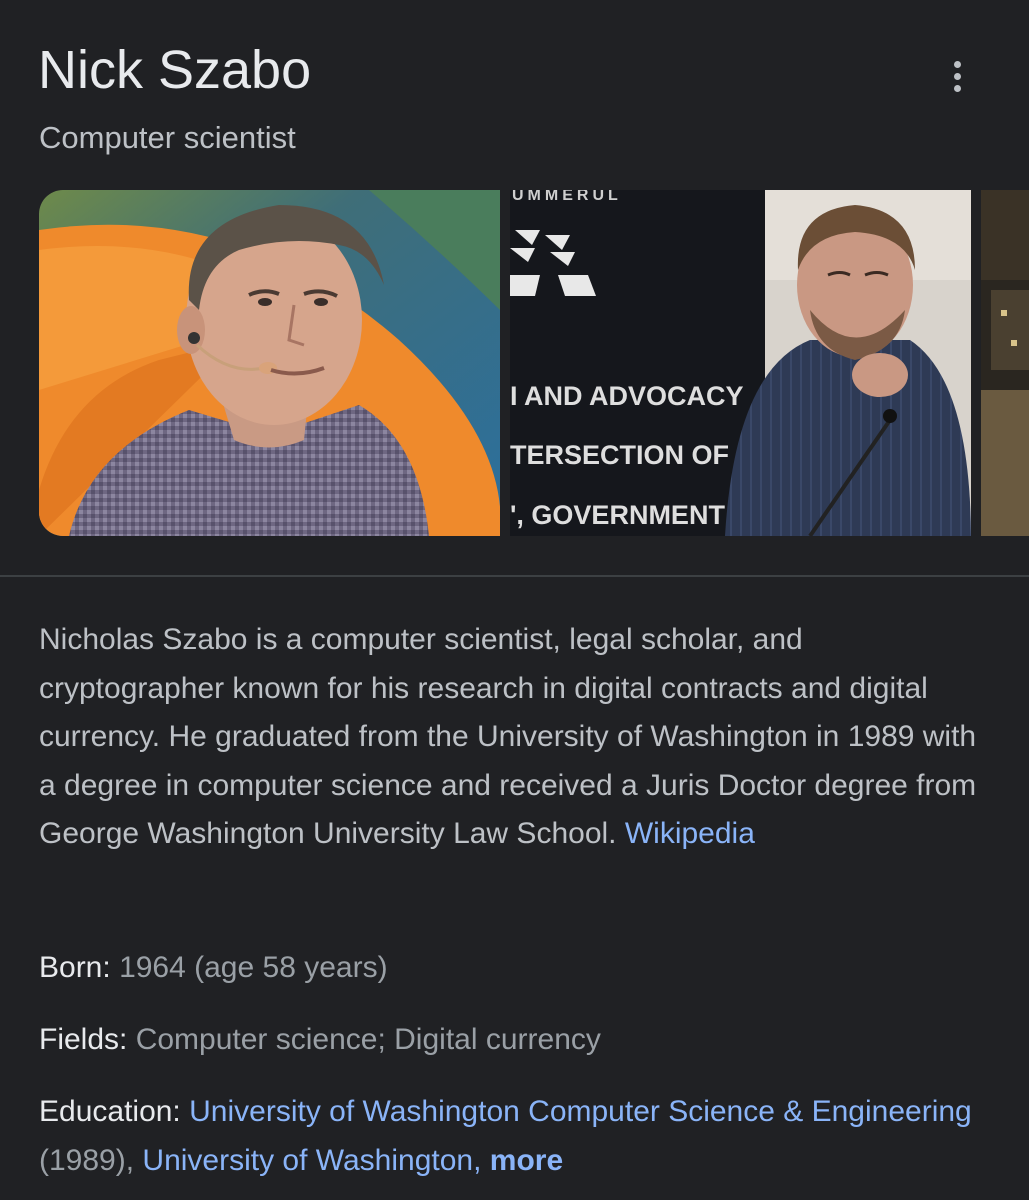 The height and width of the screenshot is (1200, 1029). What do you see at coordinates (253, 967) in the screenshot?
I see `fact-born-value: 1964 (age 58 years)` at bounding box center [253, 967].